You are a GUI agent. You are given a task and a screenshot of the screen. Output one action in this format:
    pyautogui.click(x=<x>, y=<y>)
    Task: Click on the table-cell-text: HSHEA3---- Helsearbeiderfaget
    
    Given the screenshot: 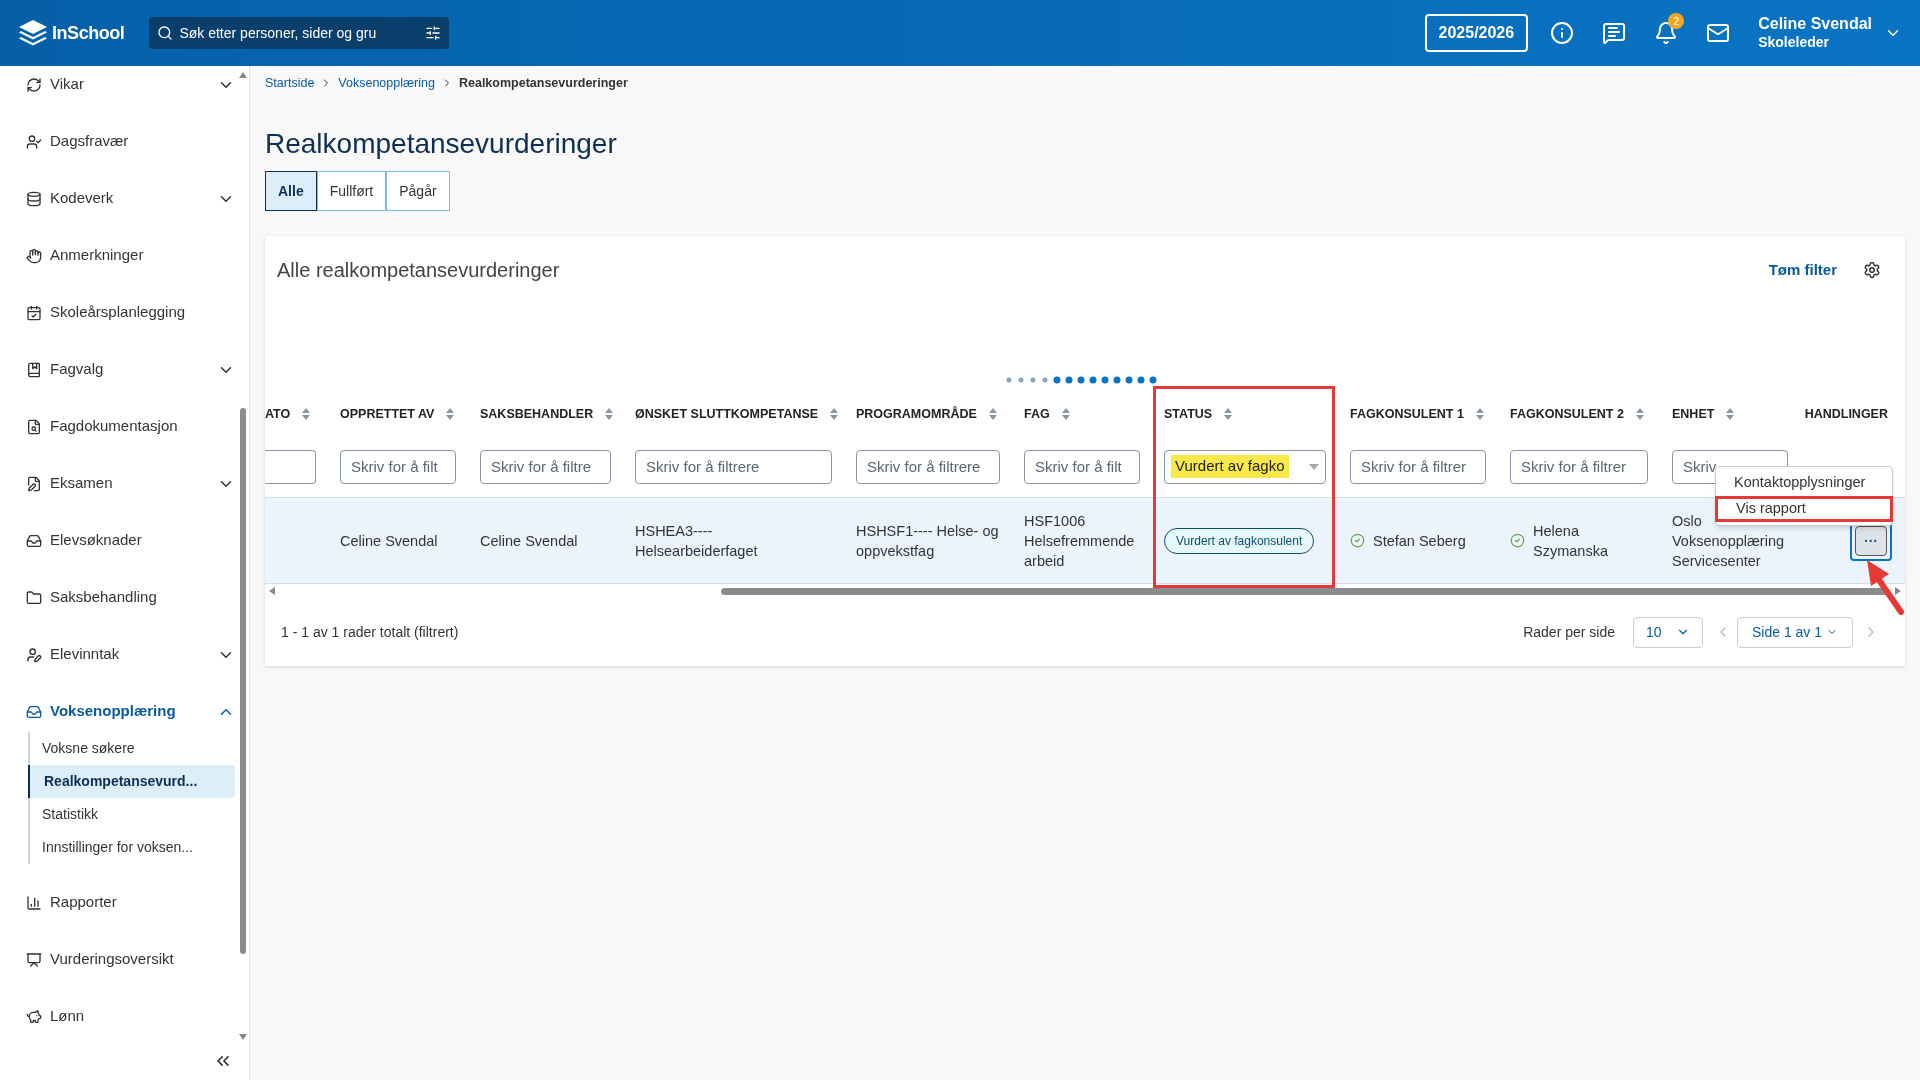 What is the action you would take?
    pyautogui.click(x=696, y=541)
    